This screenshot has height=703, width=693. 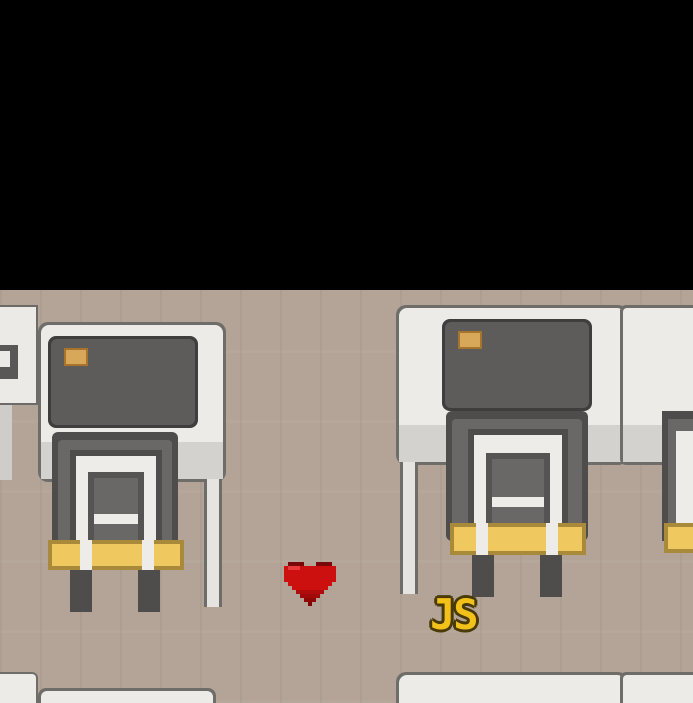 I want to click on desk-partial-bottom-right, so click(x=544, y=687).